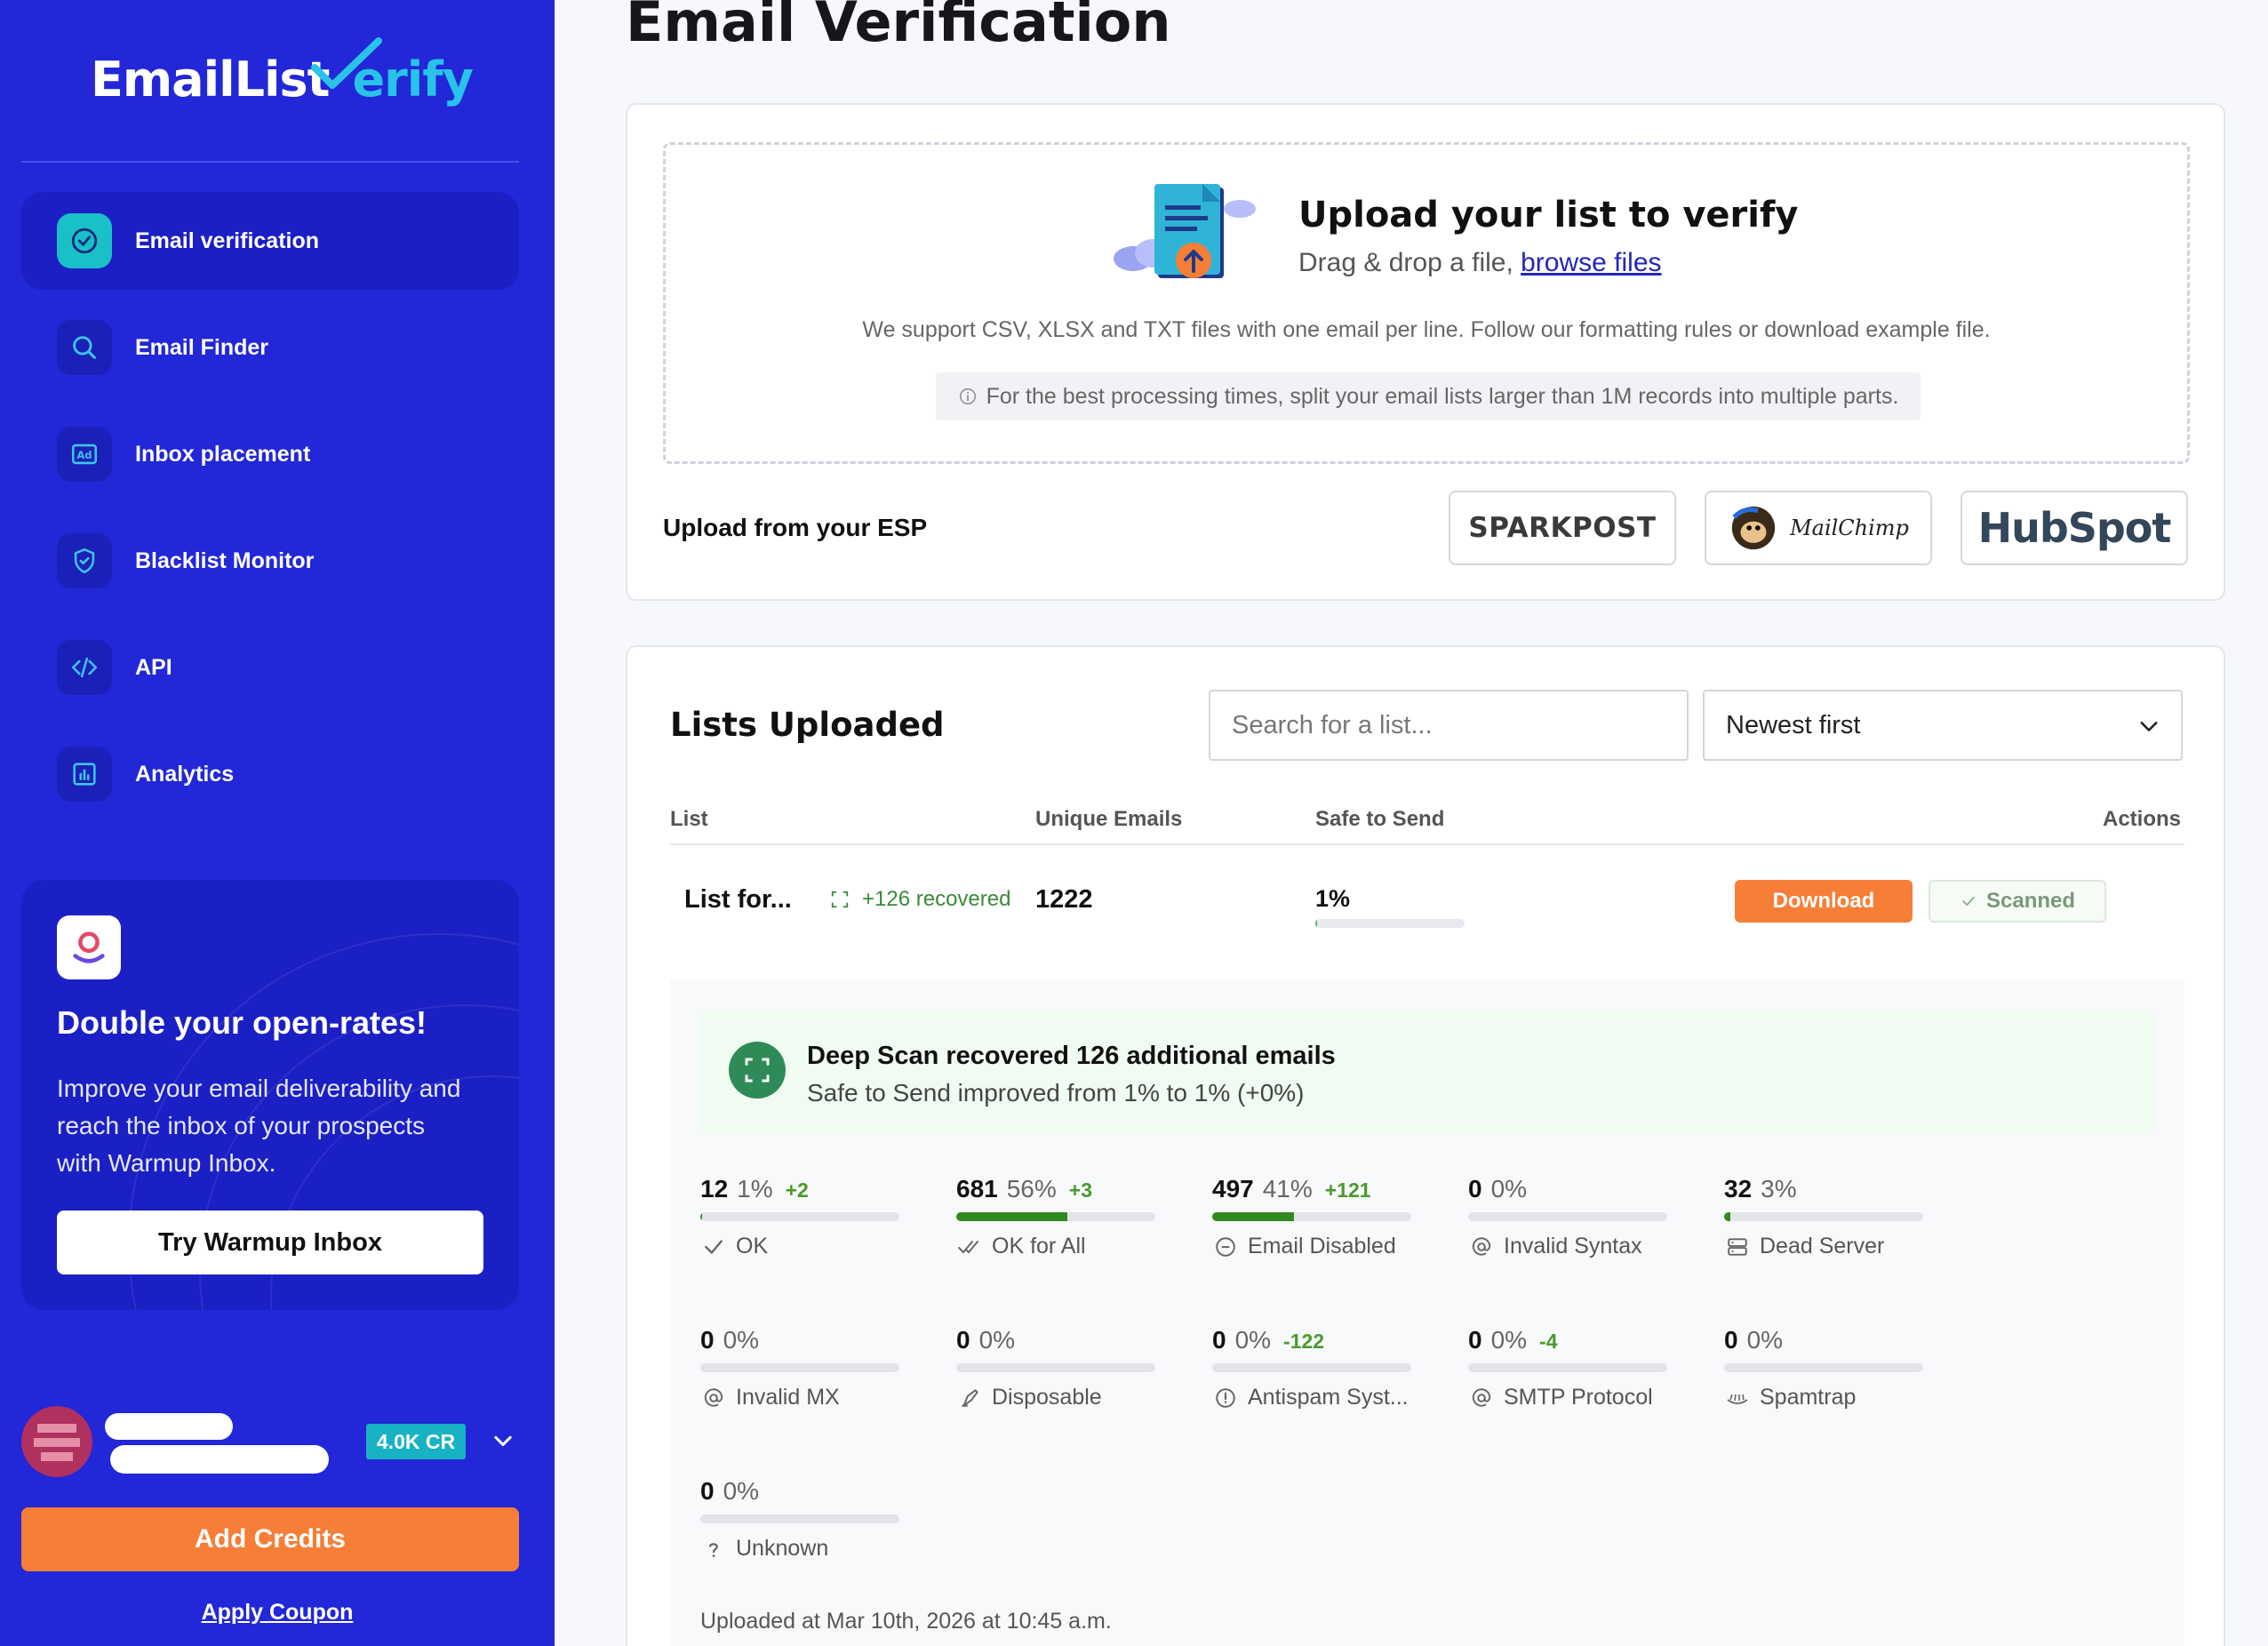  I want to click on at-icon, so click(713, 1398).